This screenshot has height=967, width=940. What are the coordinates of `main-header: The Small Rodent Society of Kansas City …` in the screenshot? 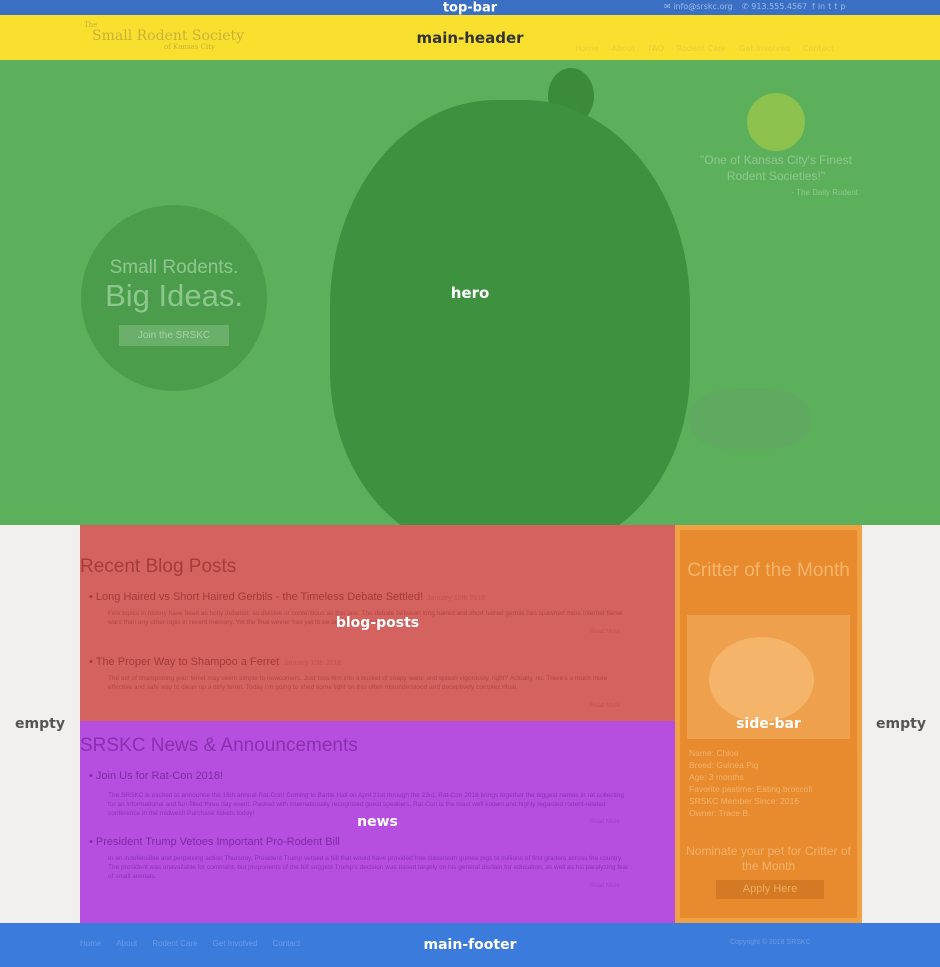 It's located at (470, 37).